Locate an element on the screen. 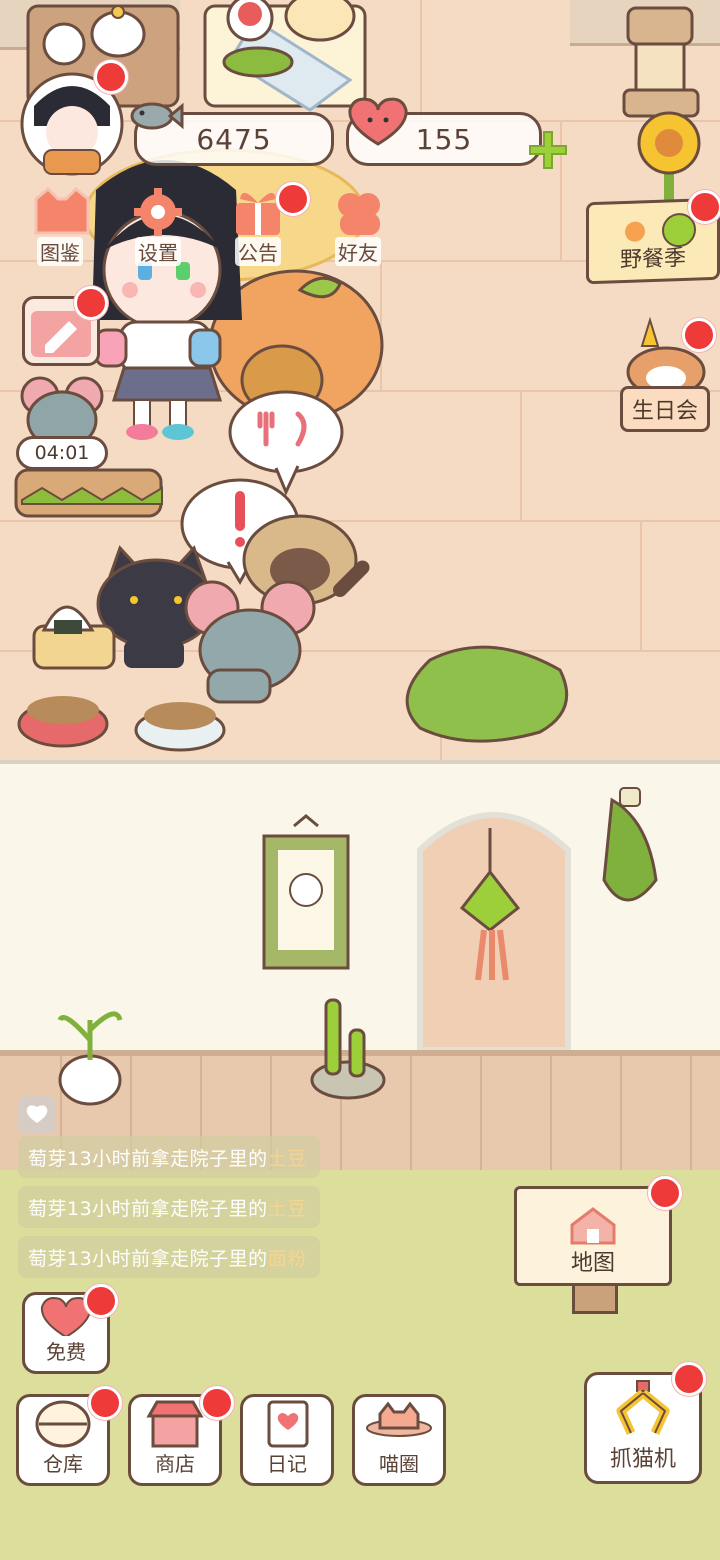 This screenshot has height=1560, width=720. add-hearts-plus-icon is located at coordinates (548, 150).